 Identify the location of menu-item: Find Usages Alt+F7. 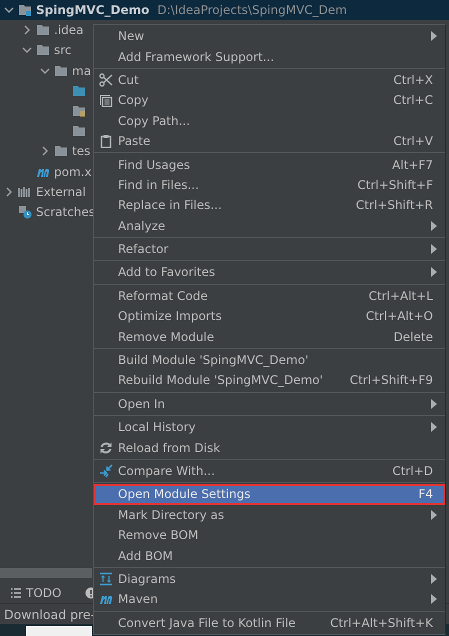
(269, 164).